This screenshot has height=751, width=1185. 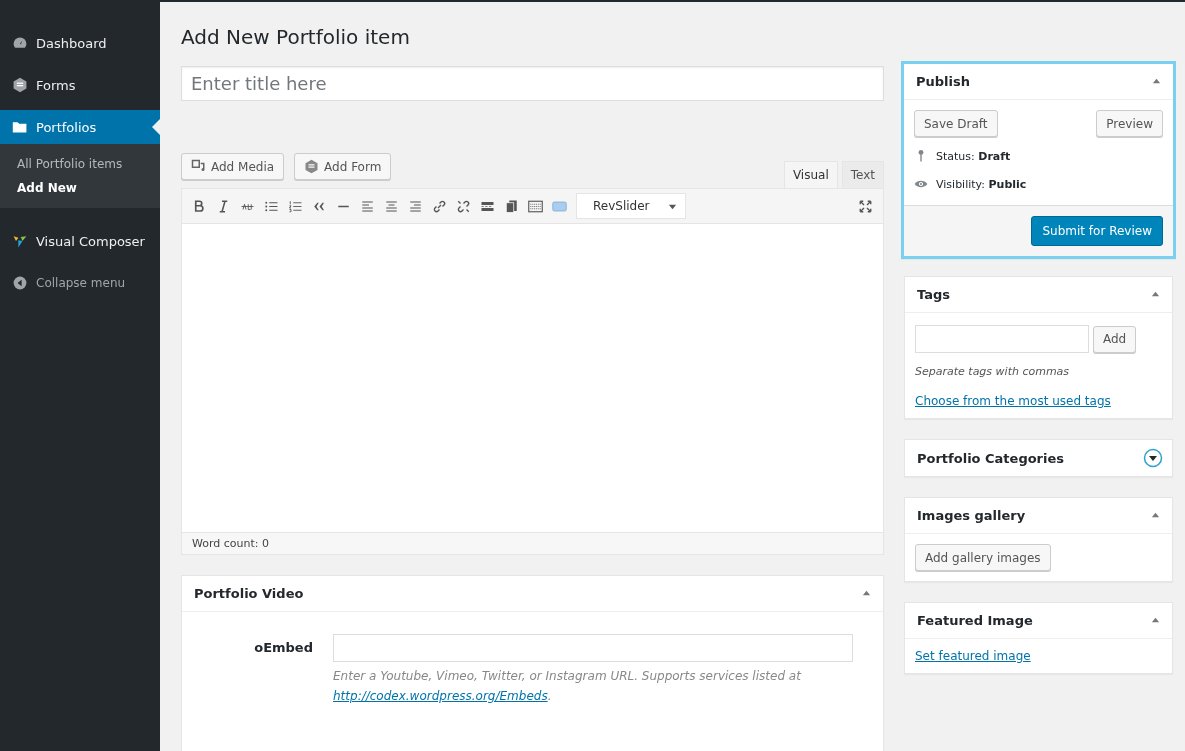 What do you see at coordinates (1002, 339) in the screenshot?
I see `tag-field` at bounding box center [1002, 339].